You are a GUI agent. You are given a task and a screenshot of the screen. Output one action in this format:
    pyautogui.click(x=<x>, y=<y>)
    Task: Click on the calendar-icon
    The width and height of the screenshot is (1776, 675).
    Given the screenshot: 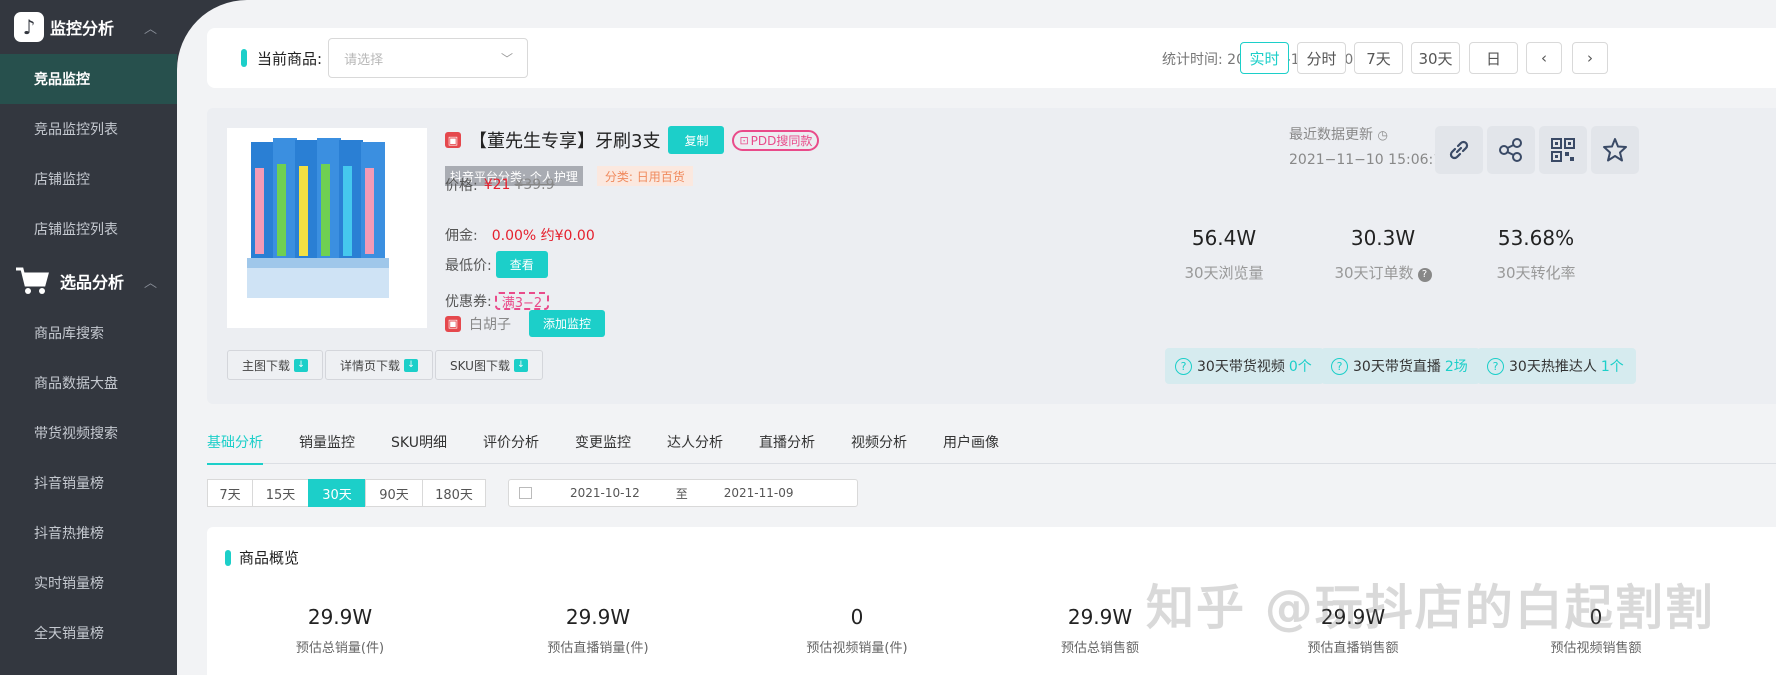 What is the action you would take?
    pyautogui.click(x=525, y=493)
    